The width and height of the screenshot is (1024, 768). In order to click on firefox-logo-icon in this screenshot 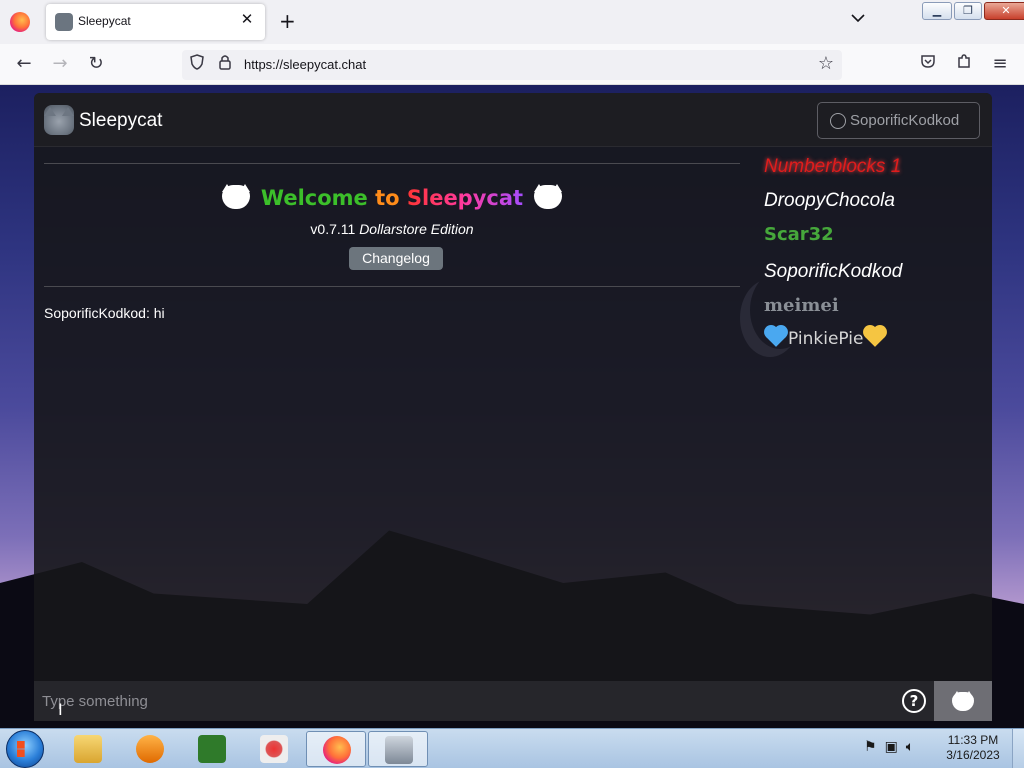, I will do `click(20, 22)`.